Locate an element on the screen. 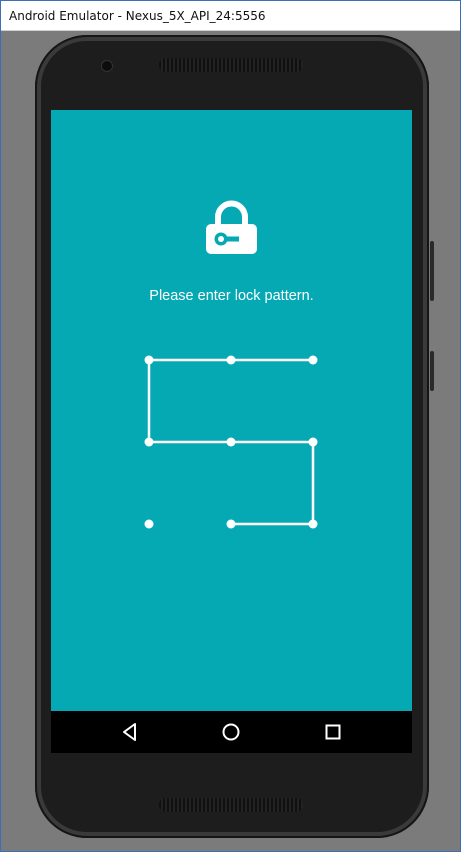  pattern-dot-r2-c0 is located at coordinates (149, 524).